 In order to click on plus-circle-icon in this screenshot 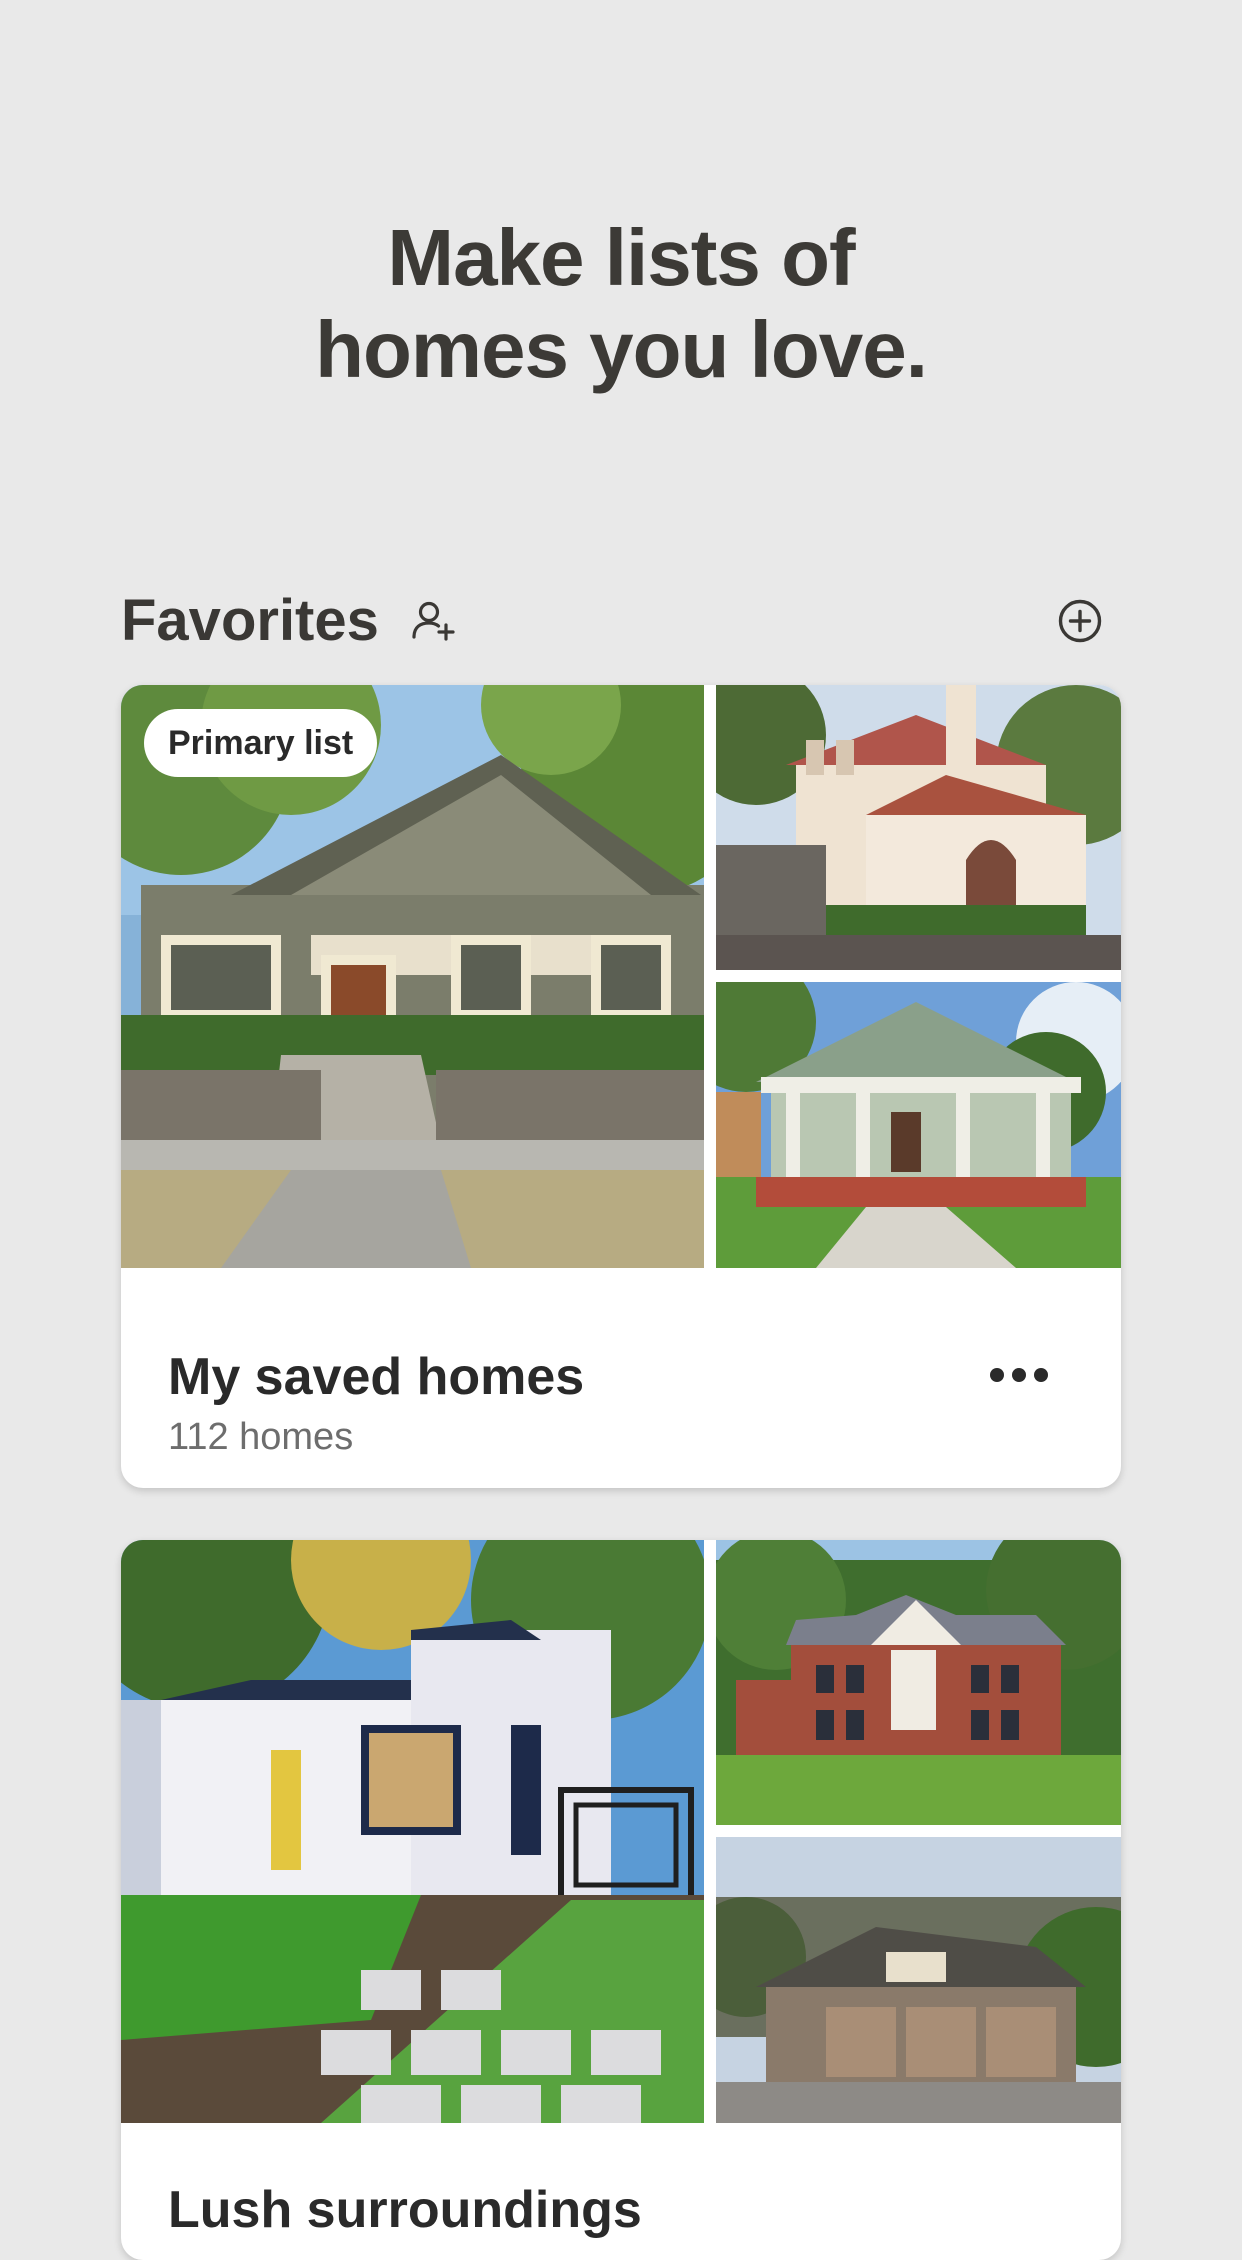, I will do `click(1080, 621)`.